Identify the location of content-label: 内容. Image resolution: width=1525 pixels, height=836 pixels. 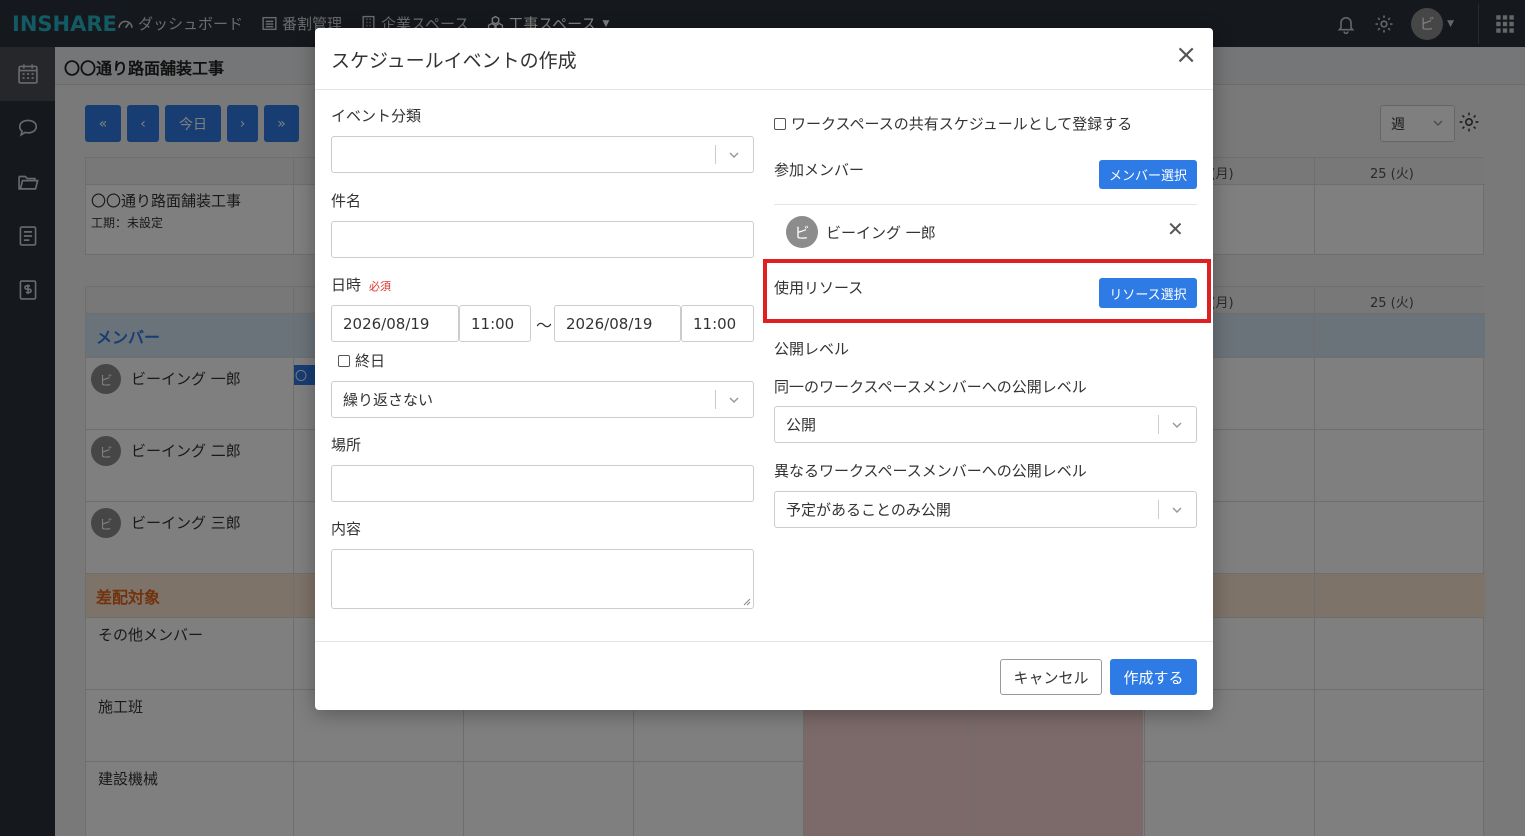
(346, 529).